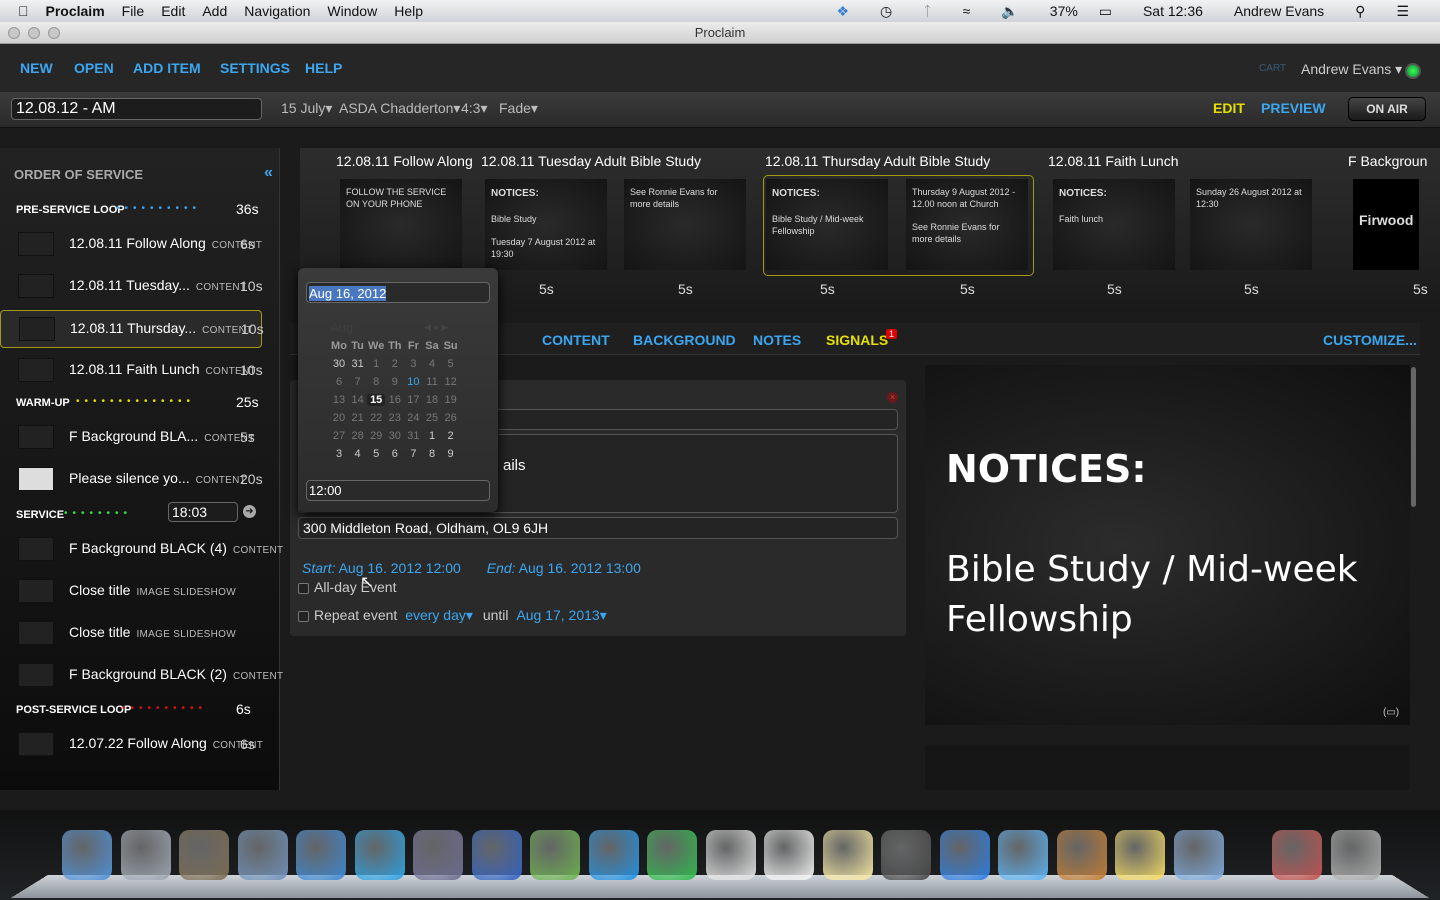 This screenshot has height=900, width=1440. What do you see at coordinates (399, 108) in the screenshot?
I see `location-dropdown: ASDA Chadderton▾` at bounding box center [399, 108].